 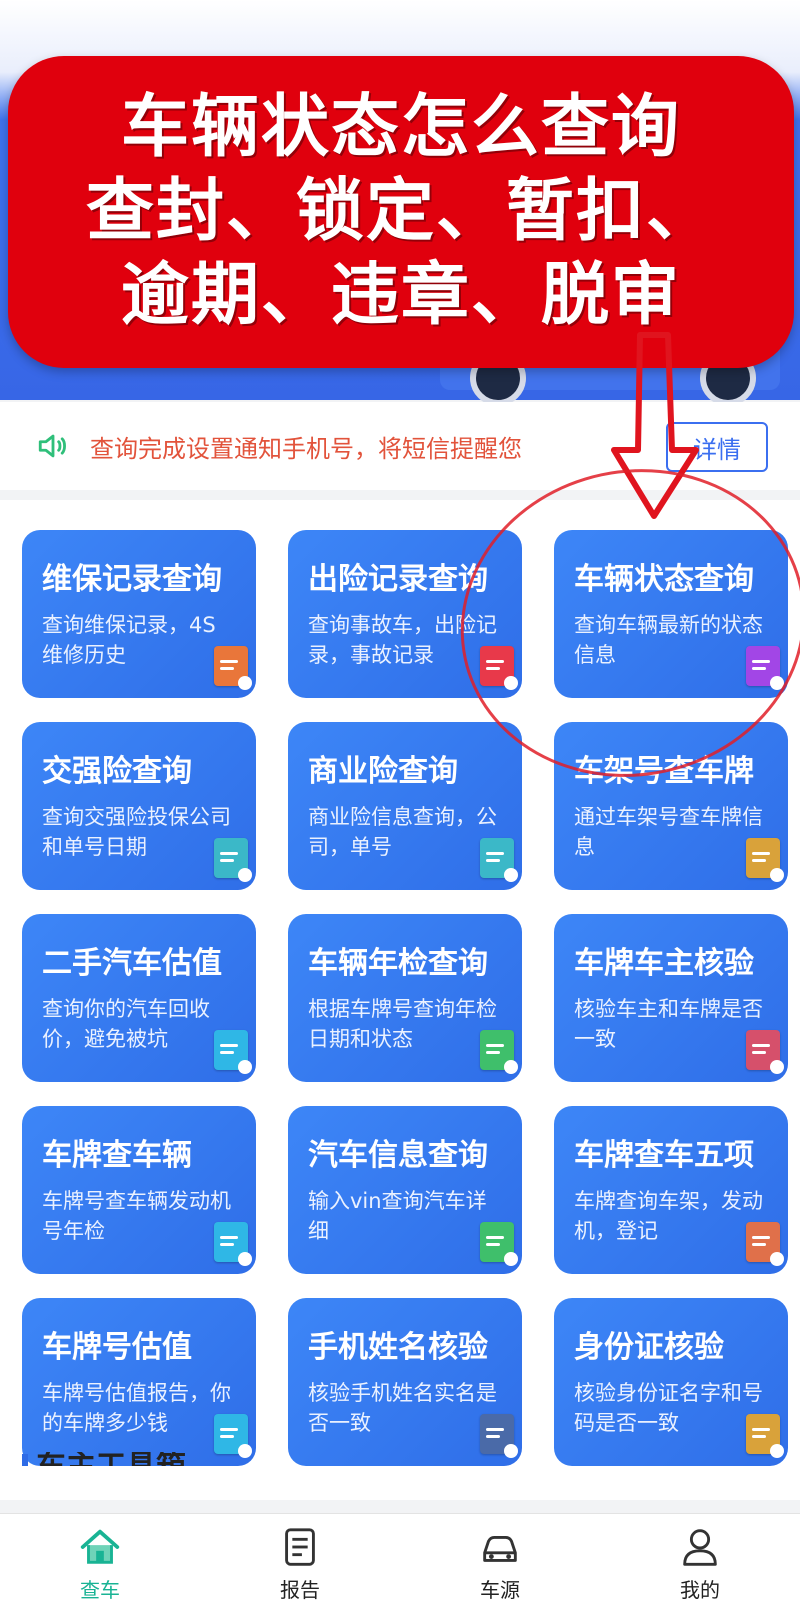 What do you see at coordinates (117, 771) in the screenshot?
I see `service-card-title: 交强险查询` at bounding box center [117, 771].